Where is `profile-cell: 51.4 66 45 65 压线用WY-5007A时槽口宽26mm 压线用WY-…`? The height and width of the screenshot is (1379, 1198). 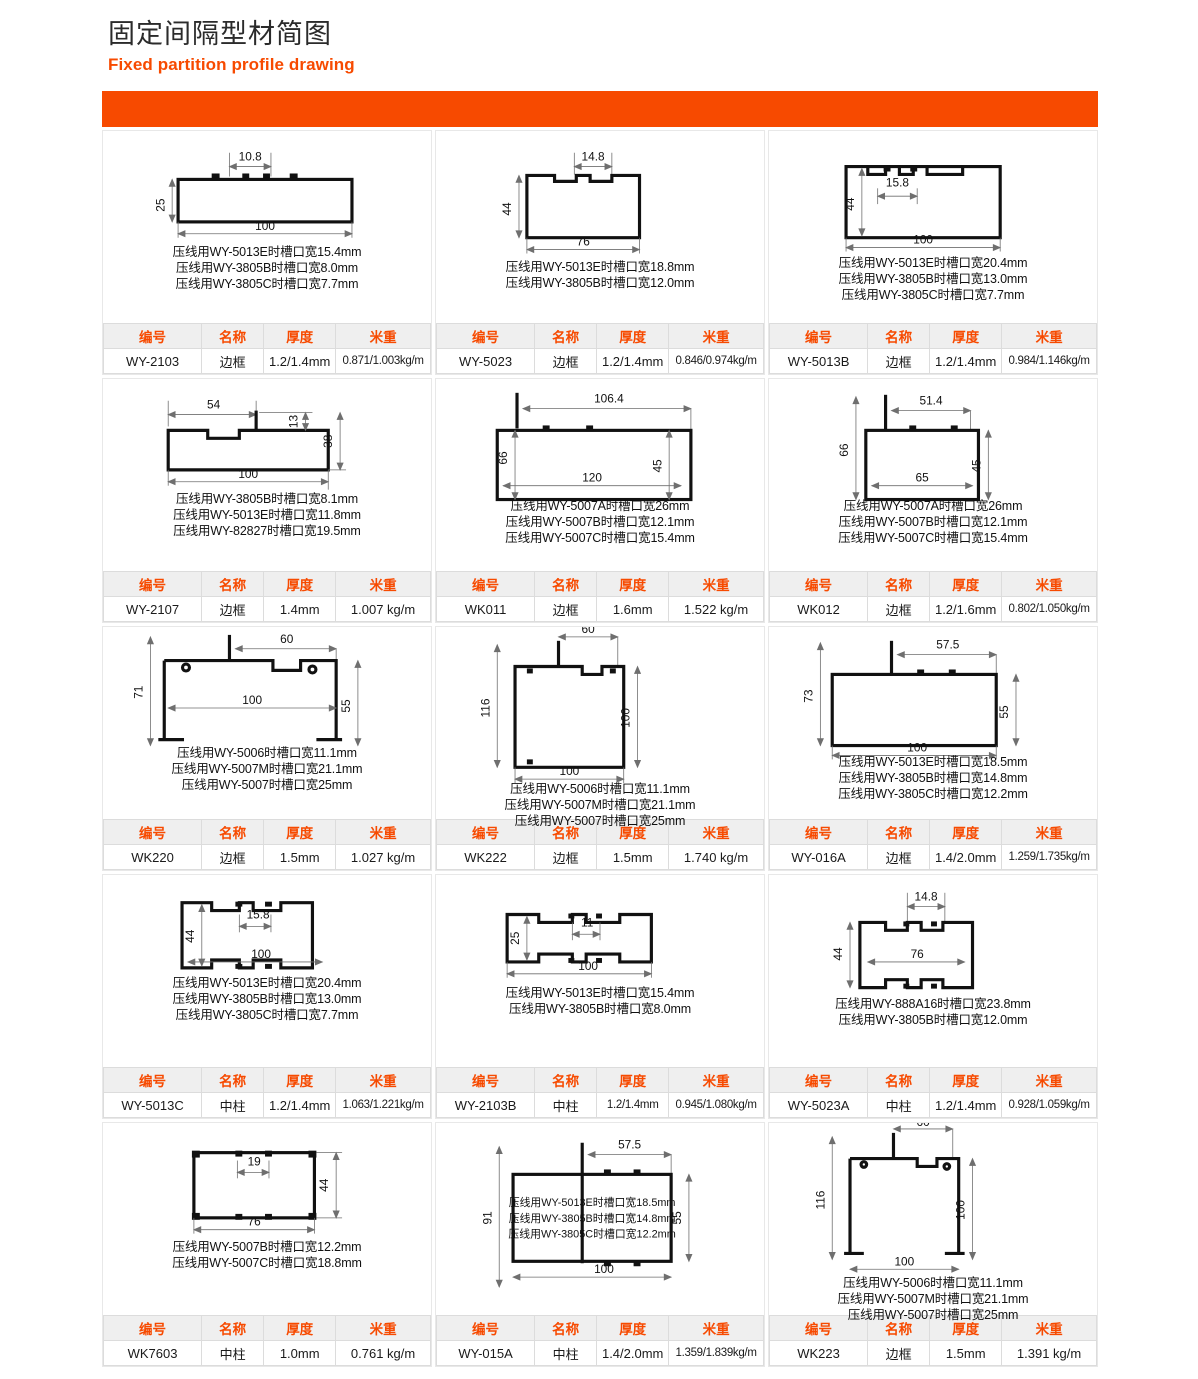
profile-cell: 51.4 66 45 65 压线用WY-5007A时槽口宽26mm 压线用WY-… is located at coordinates (933, 501).